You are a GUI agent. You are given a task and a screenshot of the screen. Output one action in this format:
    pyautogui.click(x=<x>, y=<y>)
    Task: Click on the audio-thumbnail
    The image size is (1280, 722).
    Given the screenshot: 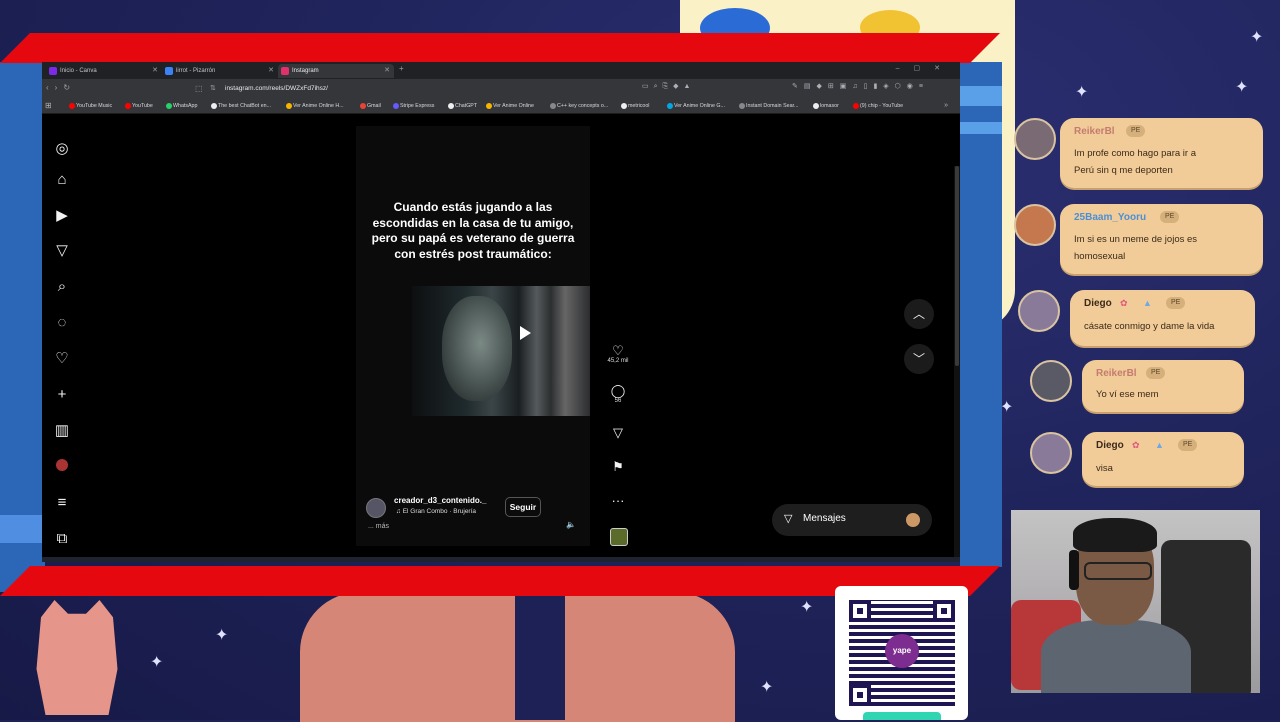 What is the action you would take?
    pyautogui.click(x=619, y=537)
    